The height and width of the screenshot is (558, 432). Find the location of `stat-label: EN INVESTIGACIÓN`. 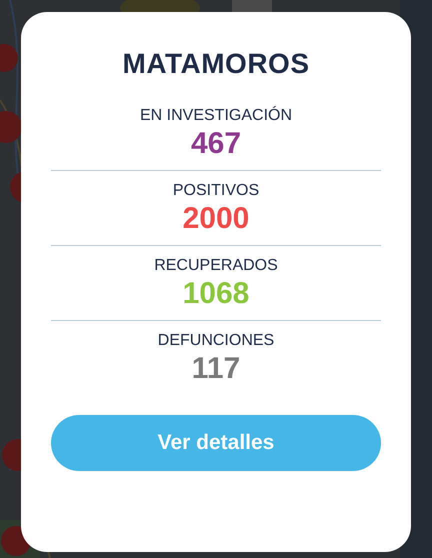

stat-label: EN INVESTIGACIÓN is located at coordinates (216, 116).